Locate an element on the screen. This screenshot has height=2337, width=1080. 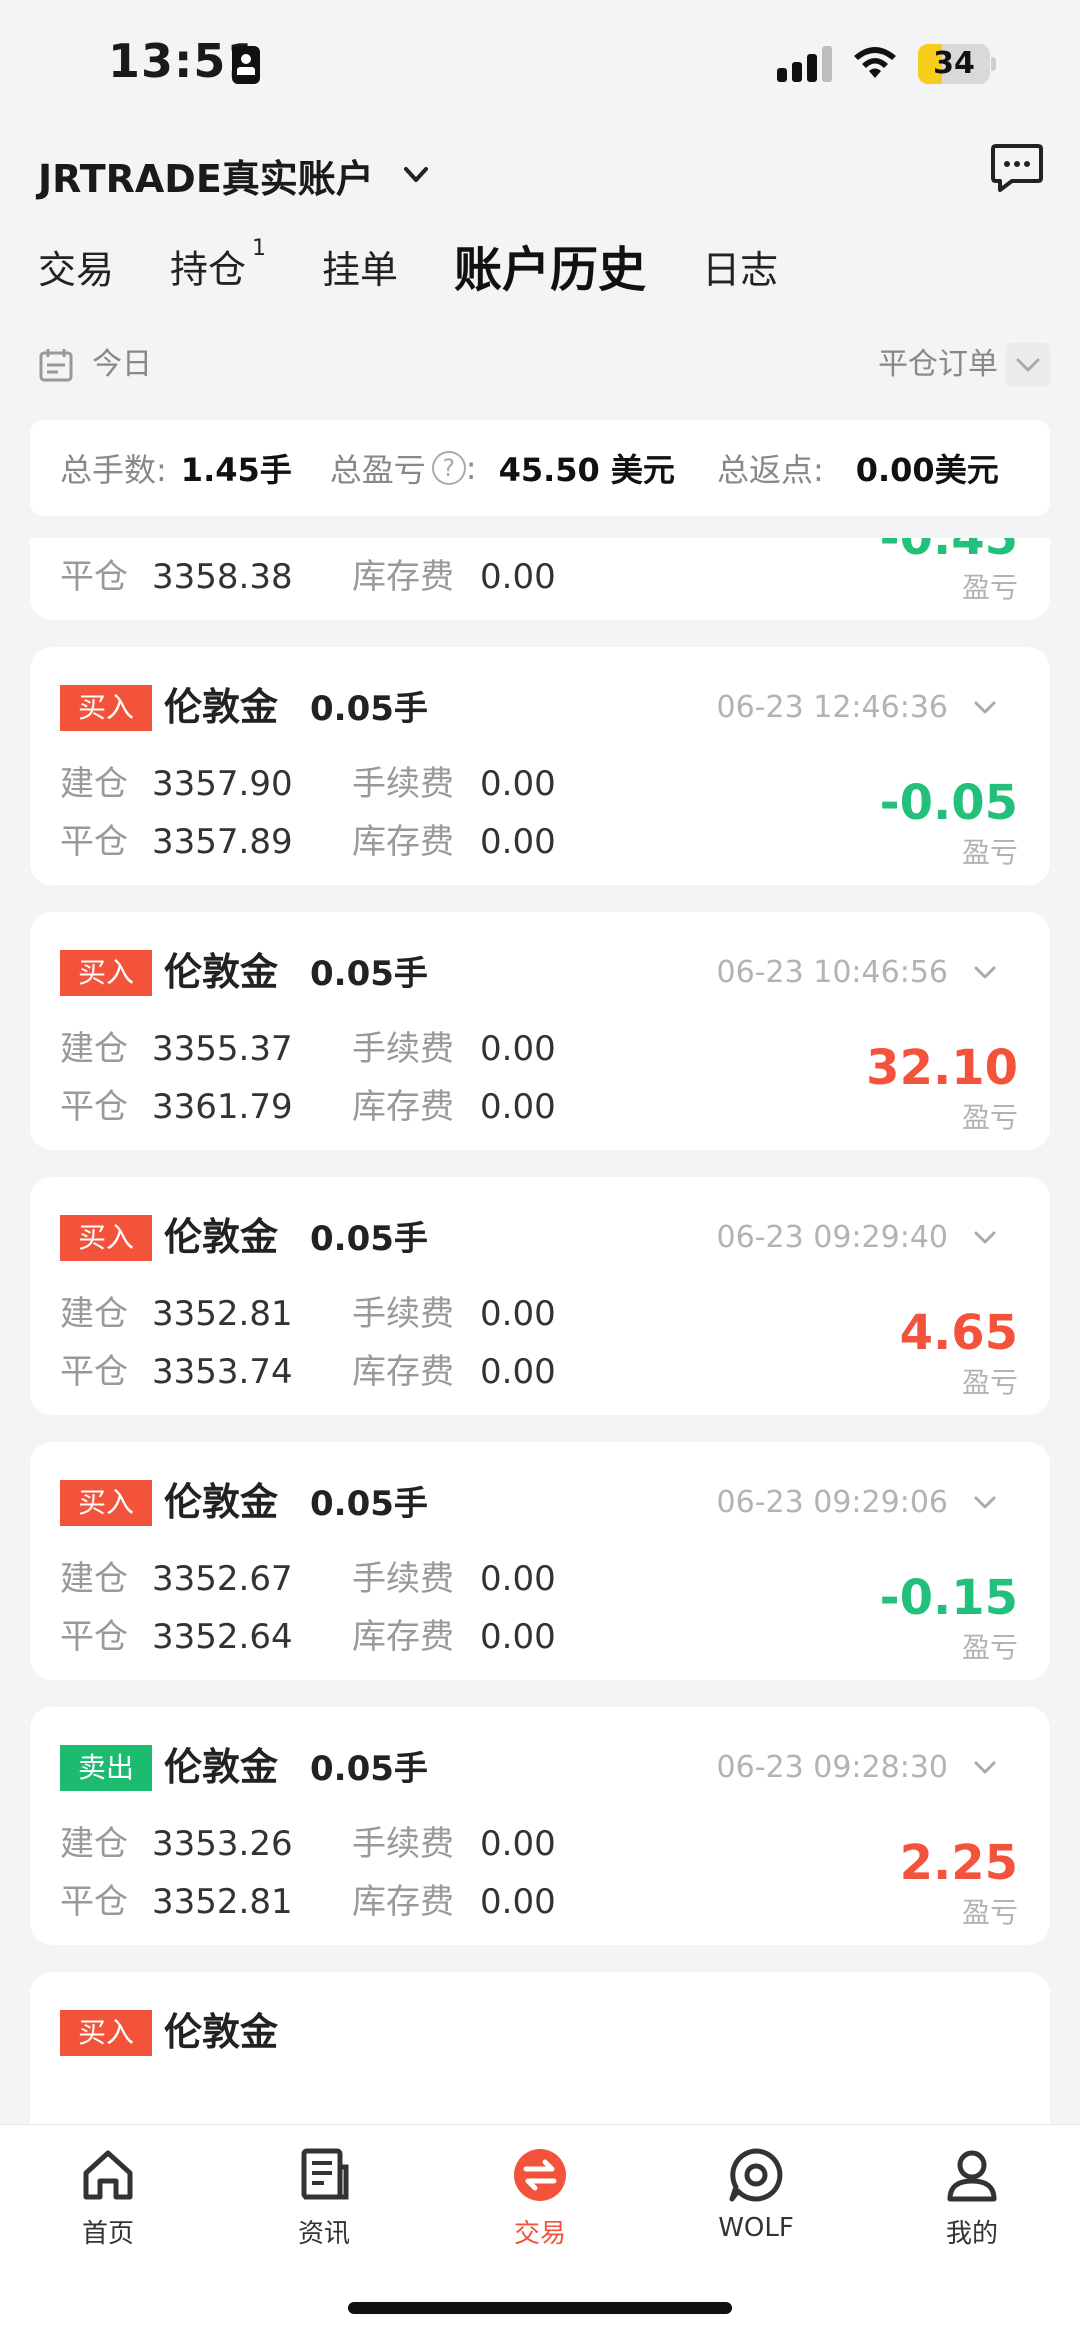
tab-label: 交易 is located at coordinates (76, 270).